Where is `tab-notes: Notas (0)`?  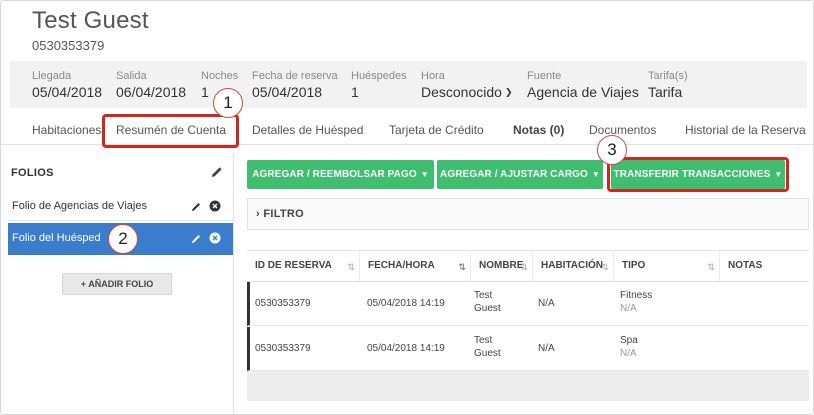 tab-notes: Notas (0) is located at coordinates (538, 130).